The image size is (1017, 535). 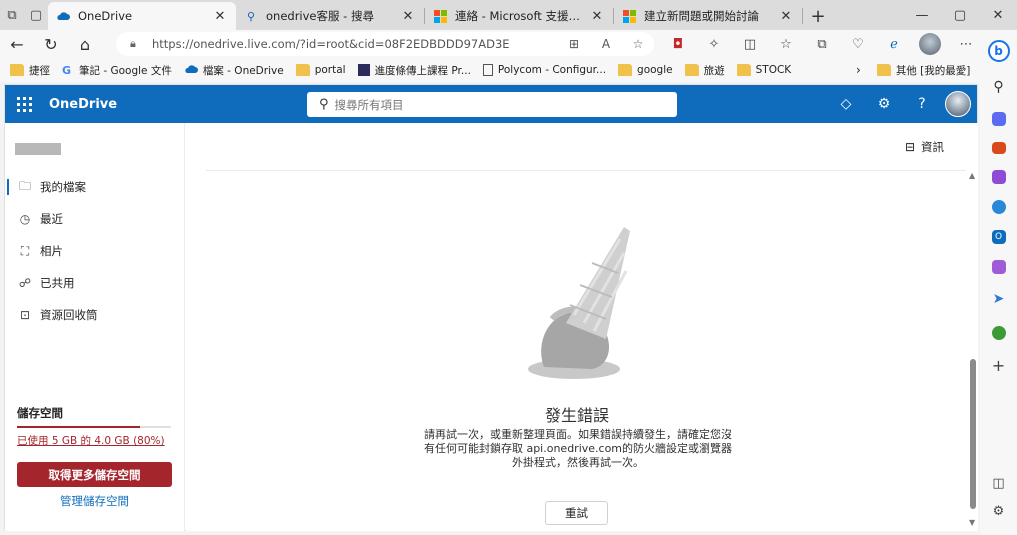 What do you see at coordinates (142, 16) in the screenshot?
I see `browser-tab-onedrive: OneDrive ✕` at bounding box center [142, 16].